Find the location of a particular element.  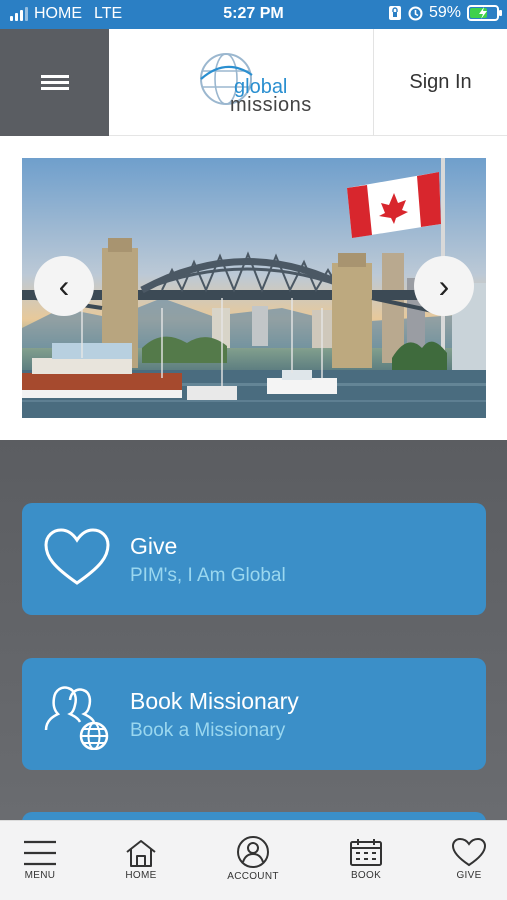

lock-rotation-icon is located at coordinates (394, 13).